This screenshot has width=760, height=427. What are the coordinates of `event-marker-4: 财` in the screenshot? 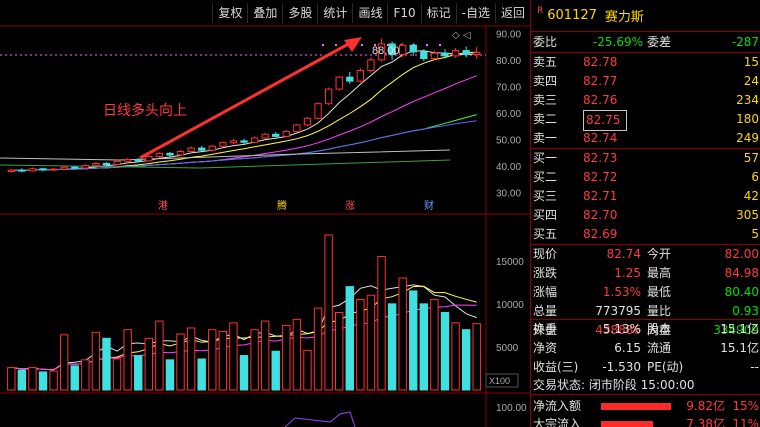 It's located at (429, 205).